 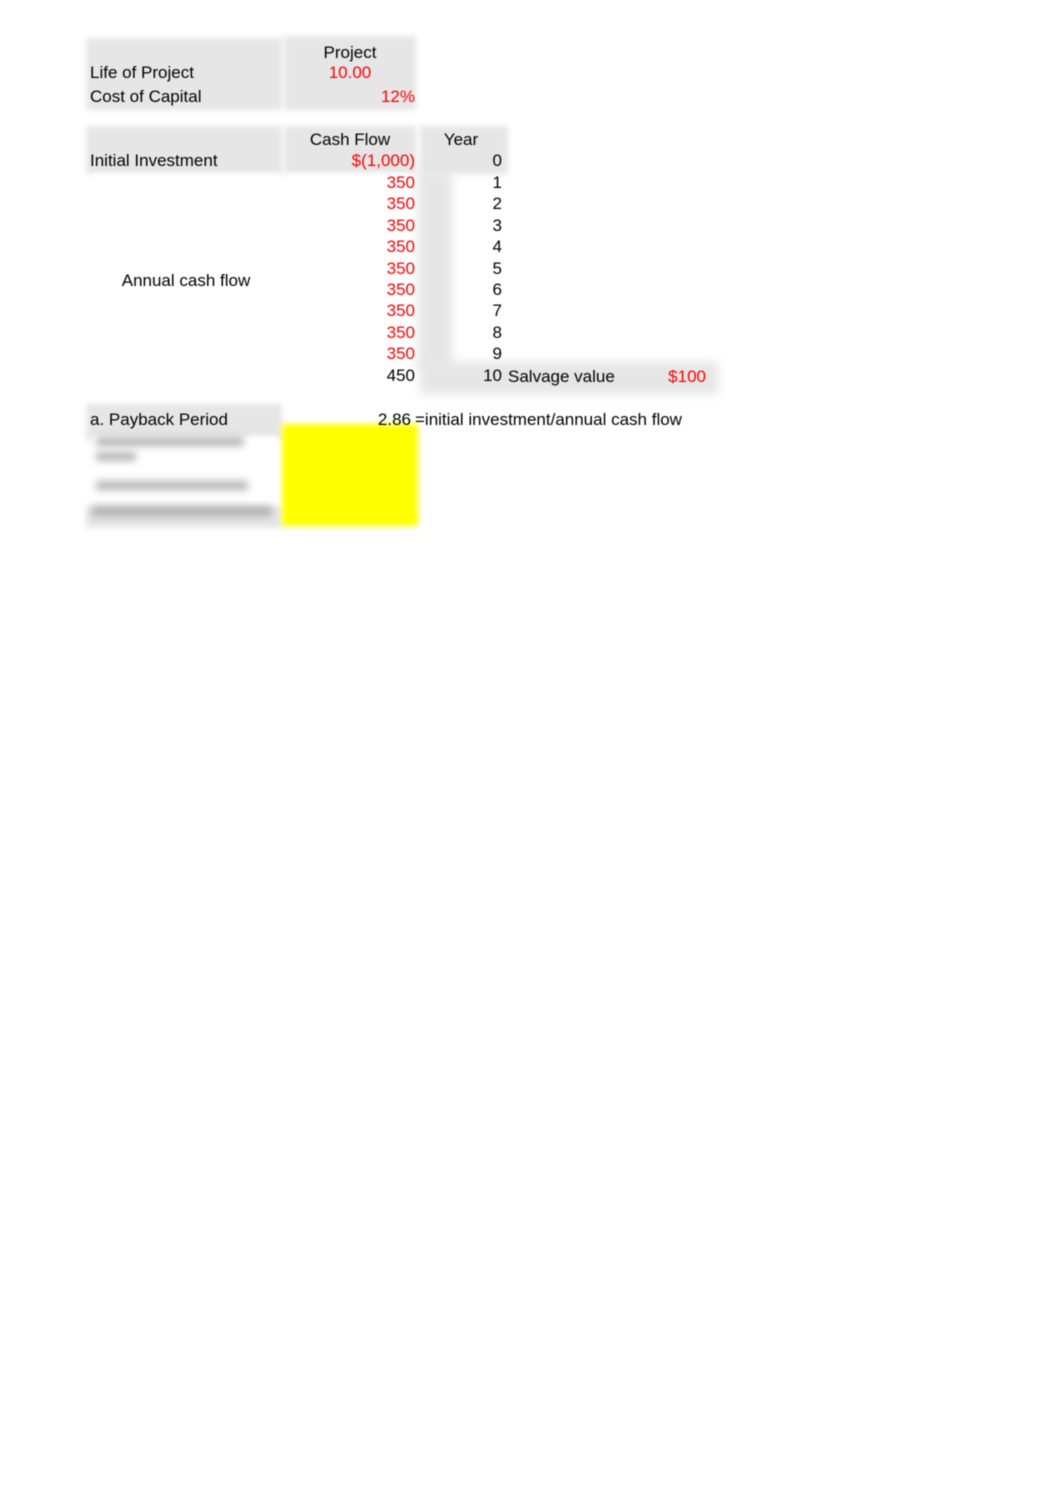 I want to click on label-life-of-project: Life of Project, so click(x=142, y=72).